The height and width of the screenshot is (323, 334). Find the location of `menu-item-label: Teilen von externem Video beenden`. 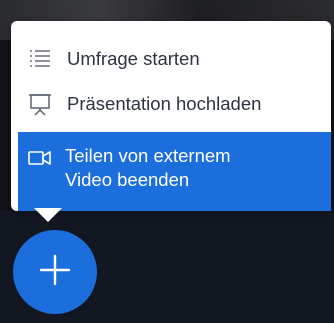

menu-item-label: Teilen von externem Video beenden is located at coordinates (148, 168).